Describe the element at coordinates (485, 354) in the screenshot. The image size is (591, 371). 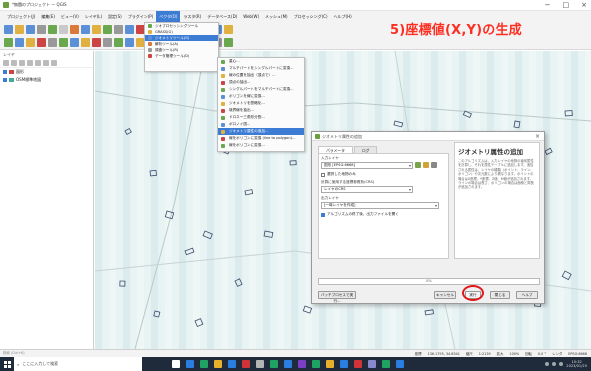
I see `scale-value: 1:2139` at that location.